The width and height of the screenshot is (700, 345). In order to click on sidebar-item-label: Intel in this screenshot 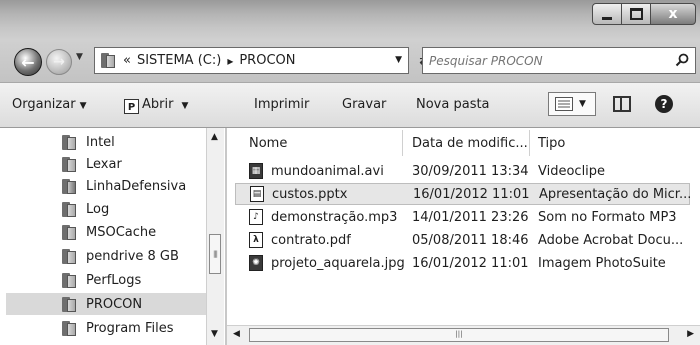, I will do `click(100, 142)`.